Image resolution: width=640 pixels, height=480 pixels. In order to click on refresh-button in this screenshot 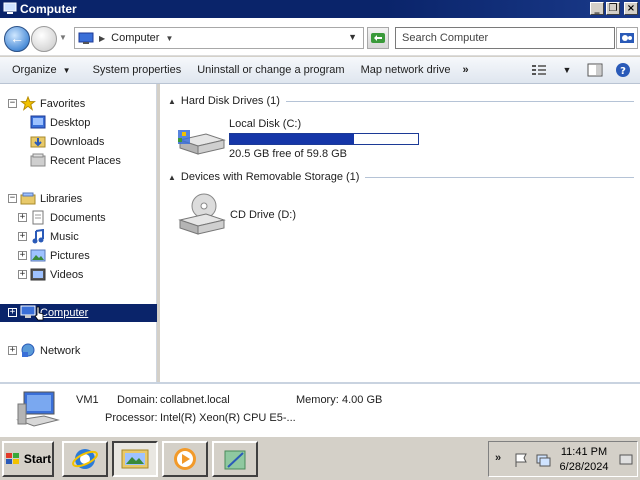, I will do `click(378, 38)`.